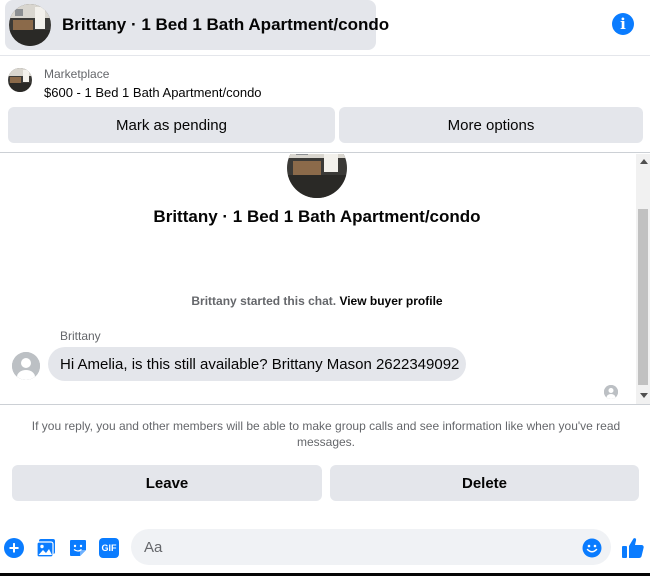 Image resolution: width=650 pixels, height=576 pixels. Describe the element at coordinates (390, 301) in the screenshot. I see `view-buyer-profile-link: View buyer profile` at that location.